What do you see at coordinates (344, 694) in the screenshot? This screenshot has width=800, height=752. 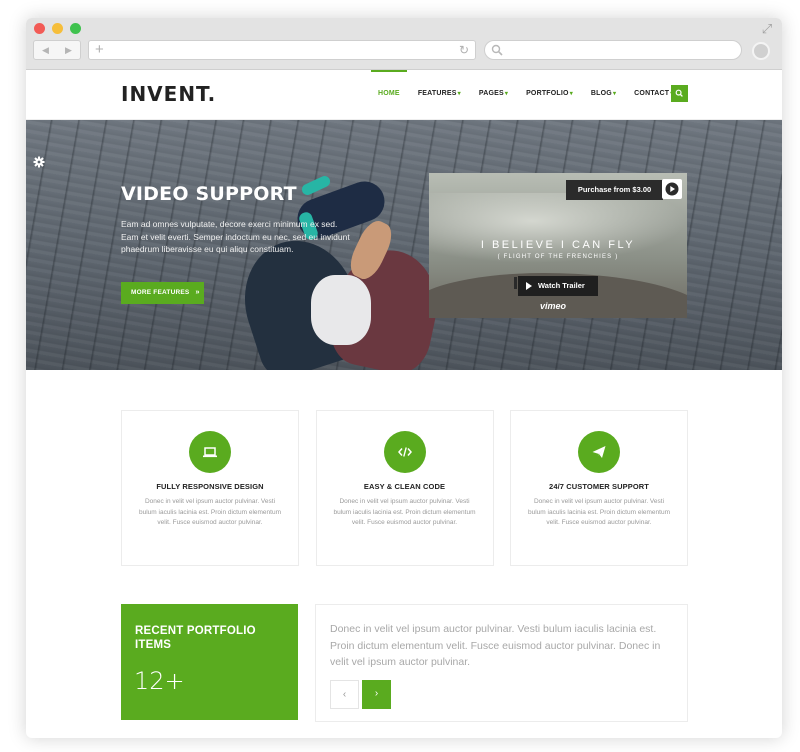 I see `previous-button: ‹` at bounding box center [344, 694].